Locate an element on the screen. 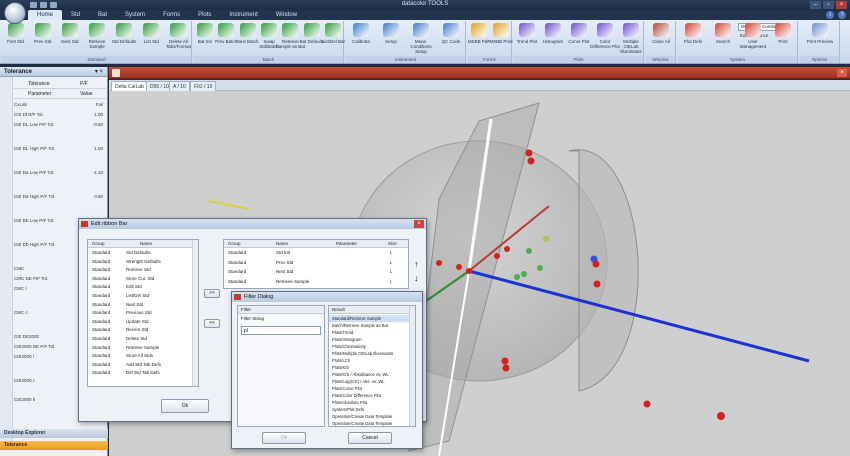  ribbon-button-color-difference-plot: Color Difference Plot is located at coordinates (605, 39).